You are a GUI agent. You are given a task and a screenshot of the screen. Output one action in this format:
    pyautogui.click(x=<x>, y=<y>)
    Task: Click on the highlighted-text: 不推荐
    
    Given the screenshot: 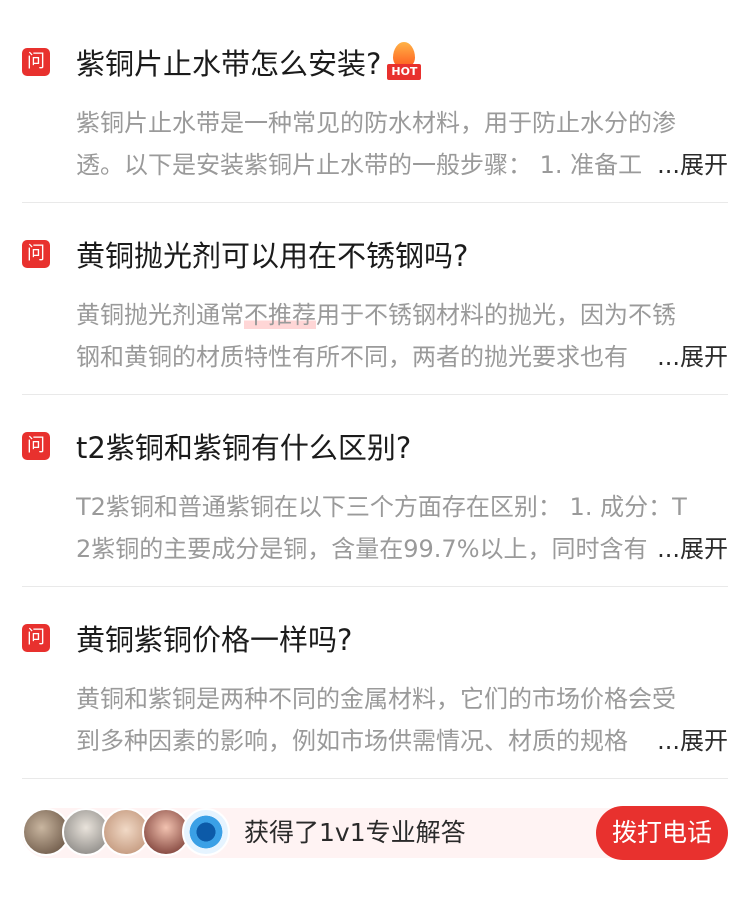 What is the action you would take?
    pyautogui.click(x=280, y=315)
    